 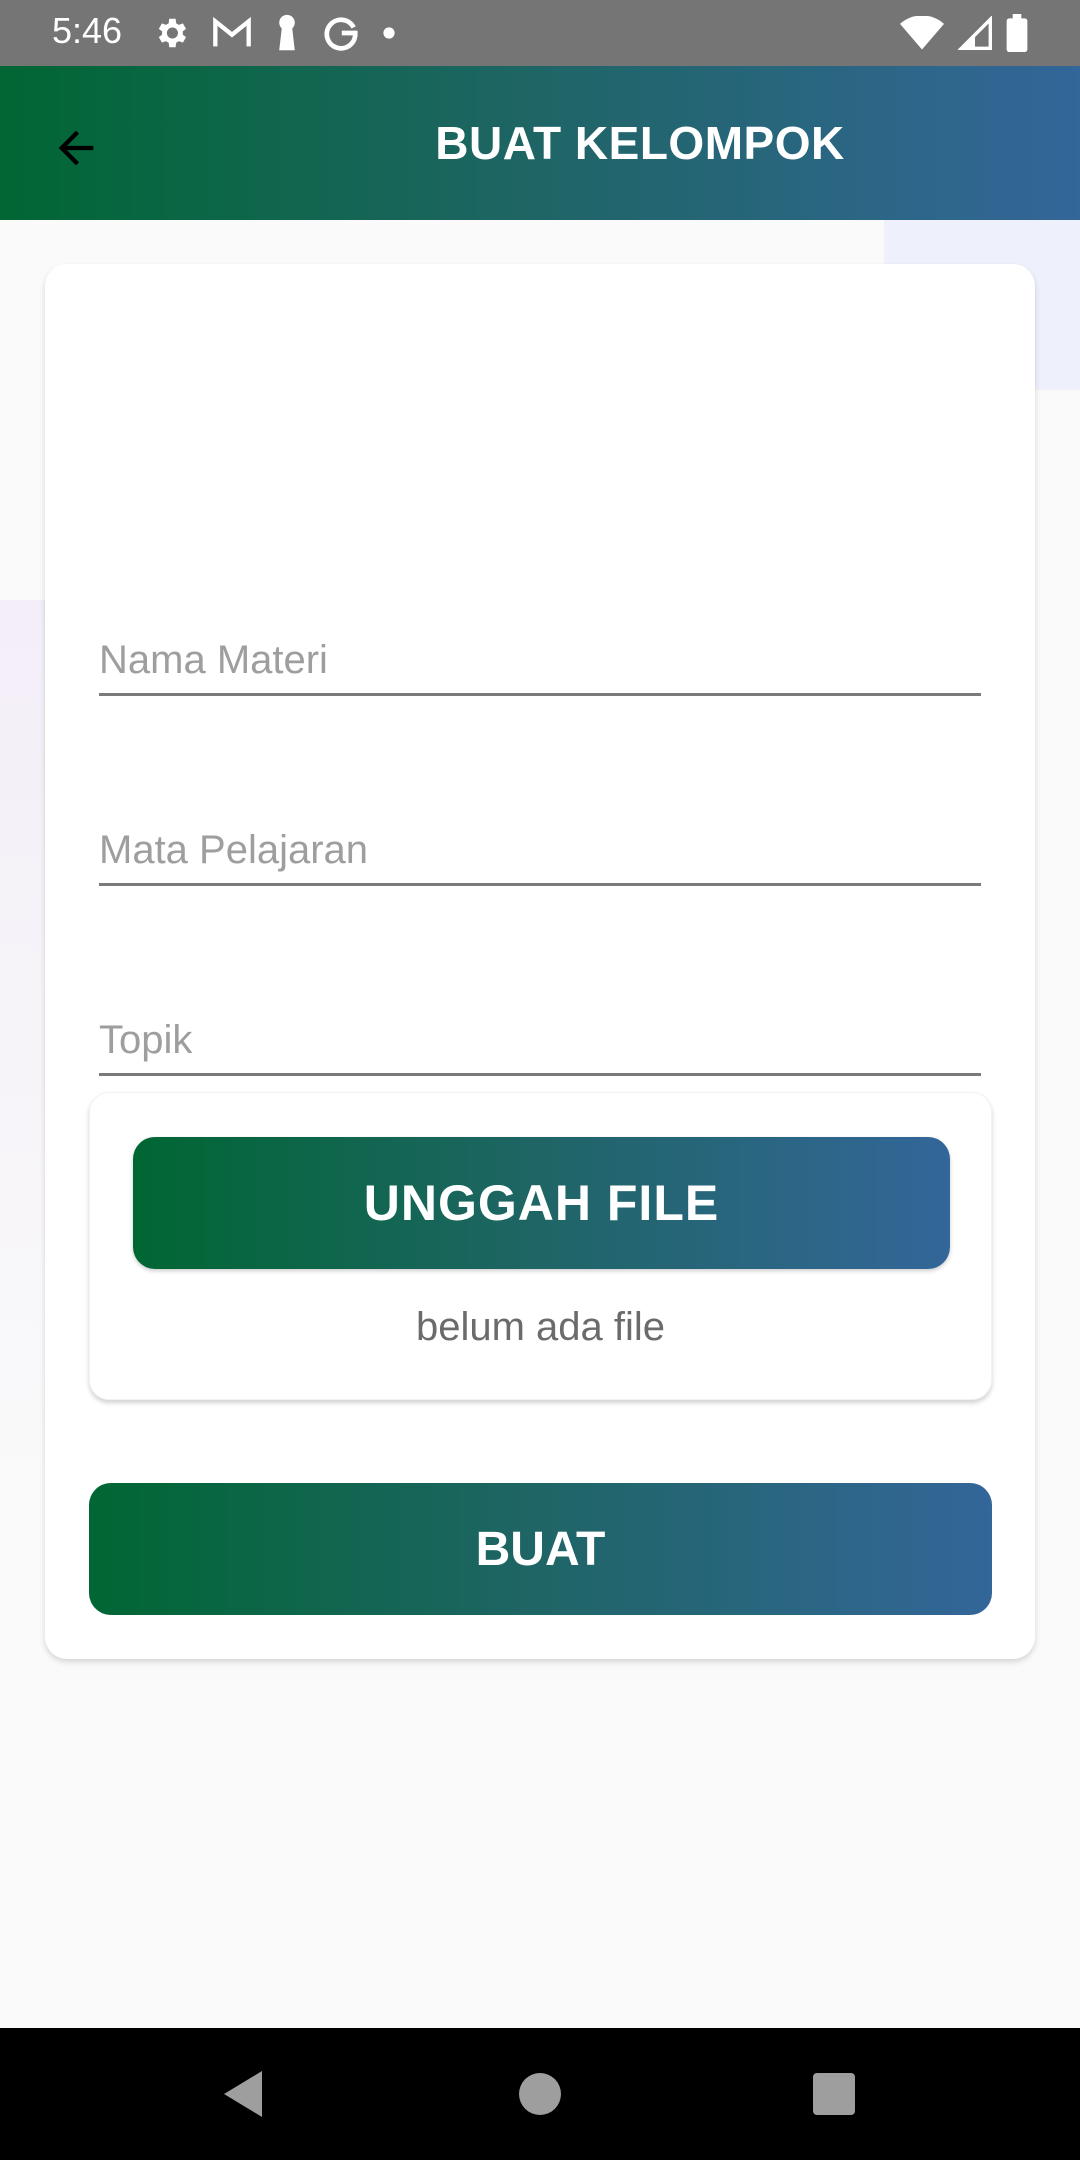 What do you see at coordinates (540, 1549) in the screenshot?
I see `submit-button: BUAT` at bounding box center [540, 1549].